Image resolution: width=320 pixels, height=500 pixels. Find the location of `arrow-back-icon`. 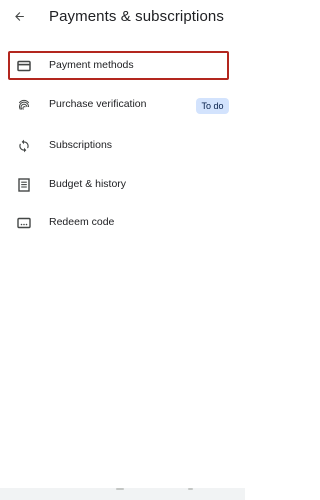

arrow-back-icon is located at coordinates (19, 16).